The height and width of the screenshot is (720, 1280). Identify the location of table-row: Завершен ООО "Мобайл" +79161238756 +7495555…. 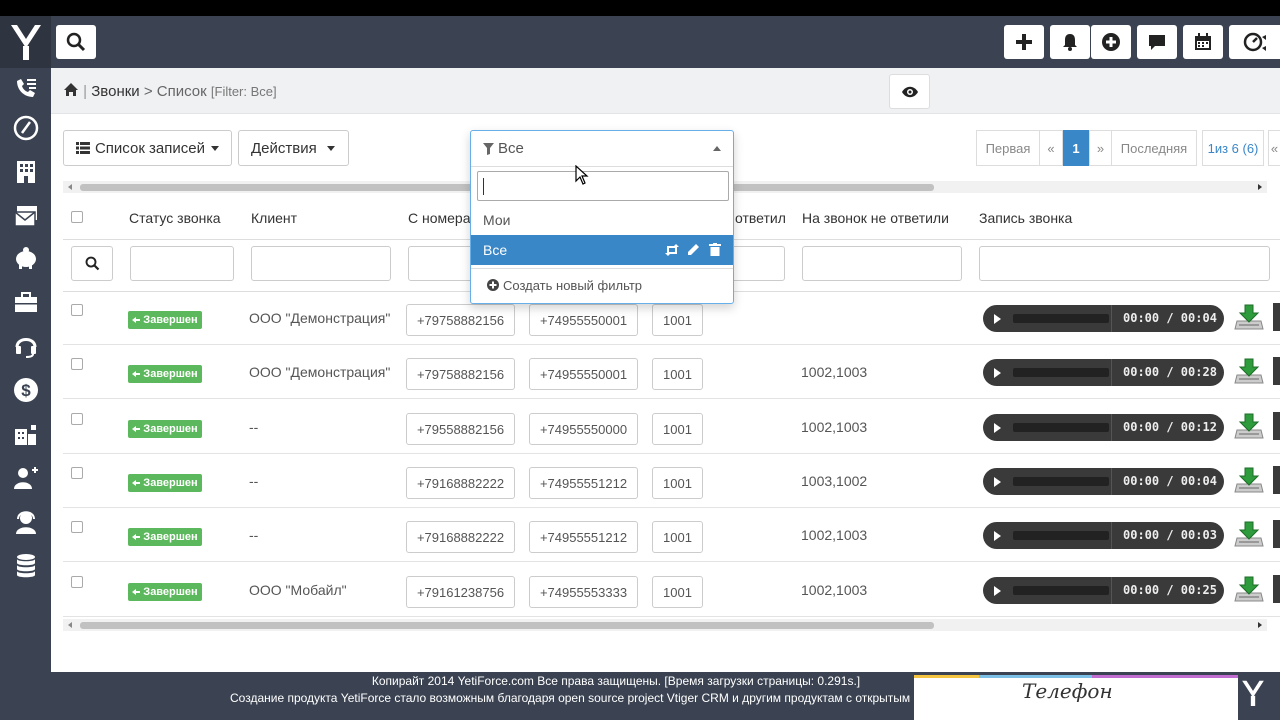
(671, 590).